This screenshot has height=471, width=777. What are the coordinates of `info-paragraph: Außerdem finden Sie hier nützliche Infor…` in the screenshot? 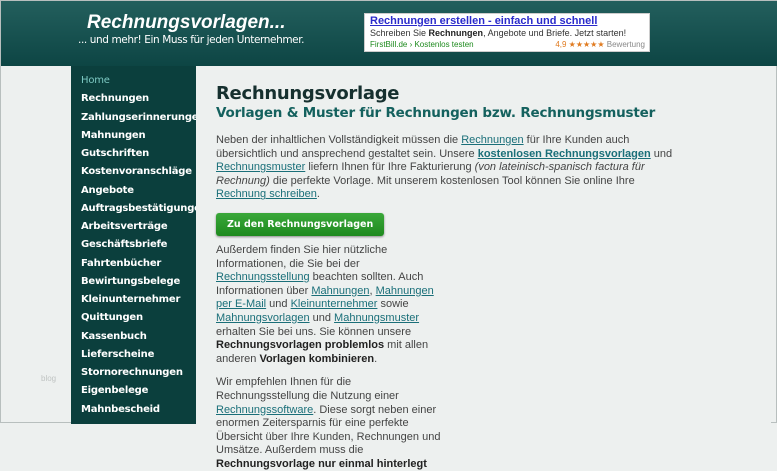 It's located at (330, 305).